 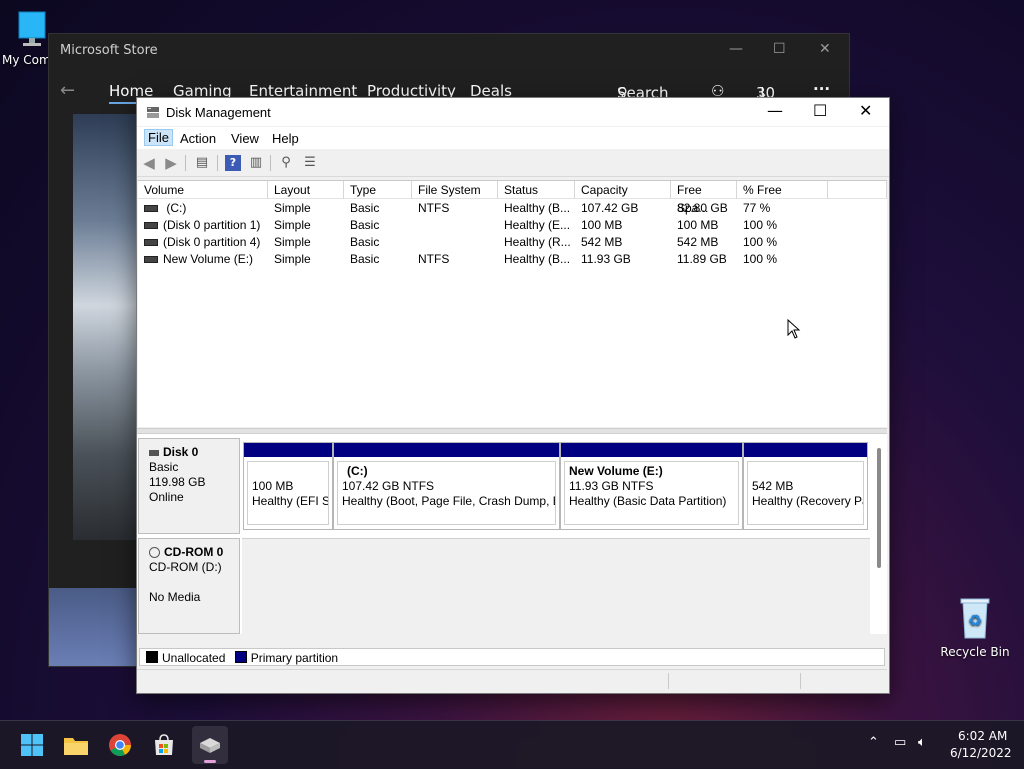 What do you see at coordinates (151, 209) in the screenshot?
I see `volume-icon` at bounding box center [151, 209].